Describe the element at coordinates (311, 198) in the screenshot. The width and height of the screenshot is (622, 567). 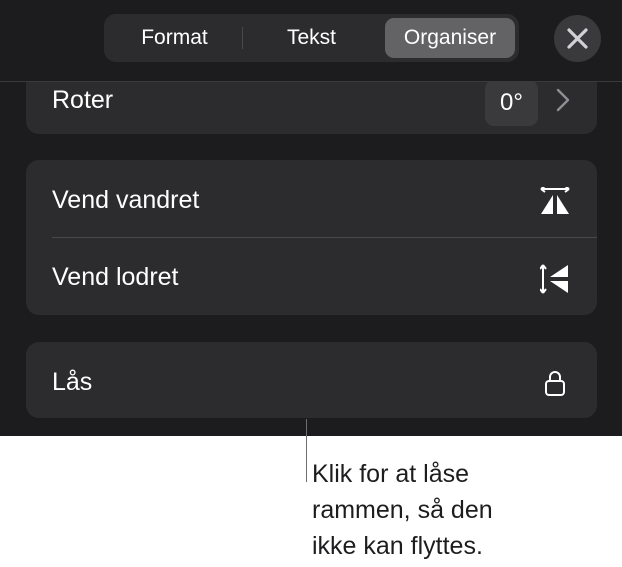
I see `flip-horizontal-row: Vend vandret` at that location.